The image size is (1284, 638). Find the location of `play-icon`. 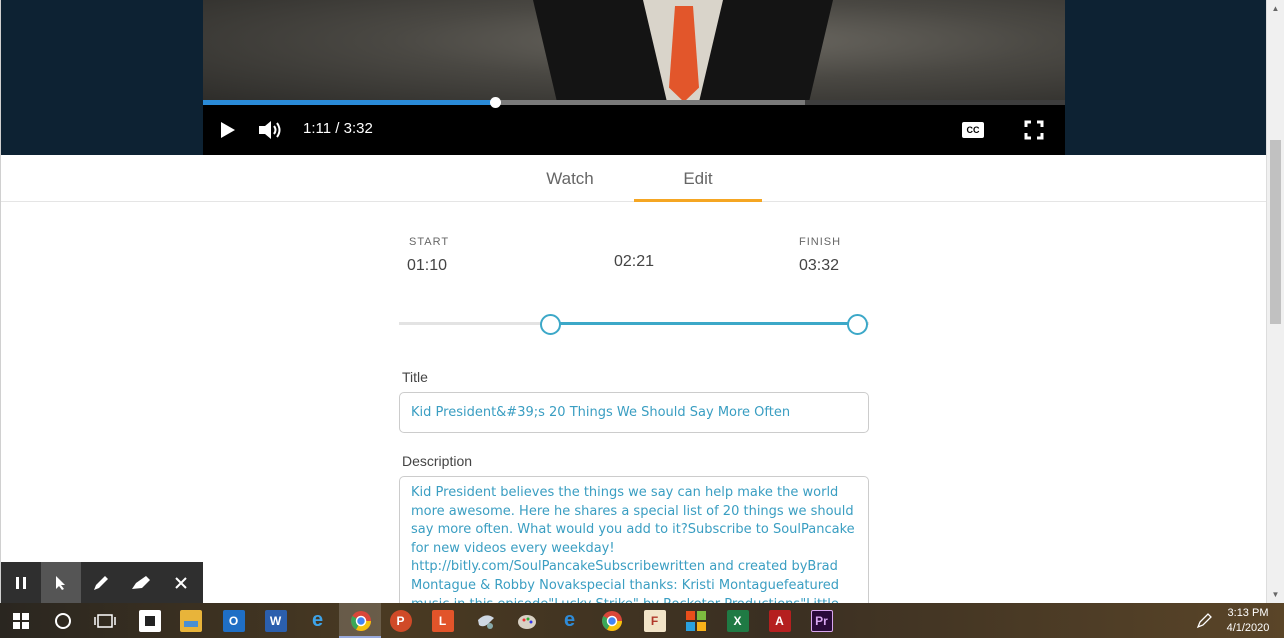

play-icon is located at coordinates (228, 130).